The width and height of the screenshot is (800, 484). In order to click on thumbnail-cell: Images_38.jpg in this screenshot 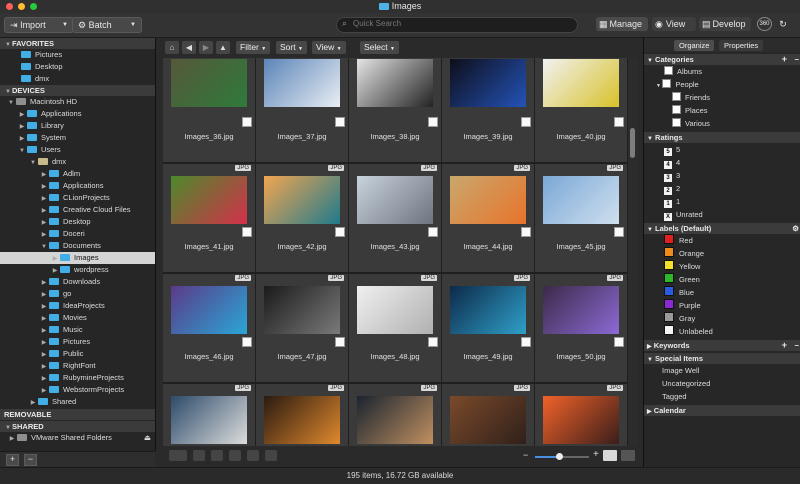, I will do `click(395, 110)`.